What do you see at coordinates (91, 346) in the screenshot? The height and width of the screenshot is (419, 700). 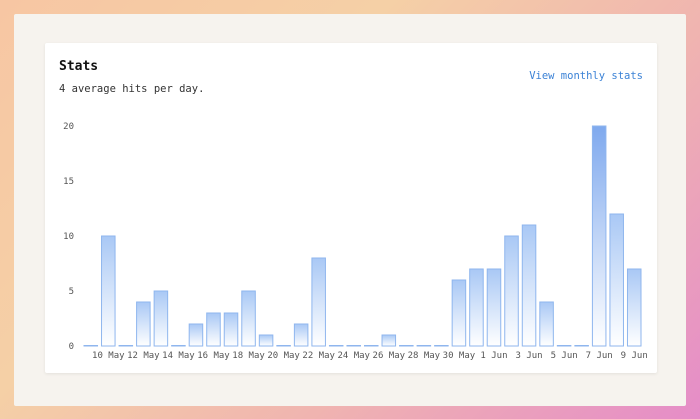 I see `bar-9-may` at bounding box center [91, 346].